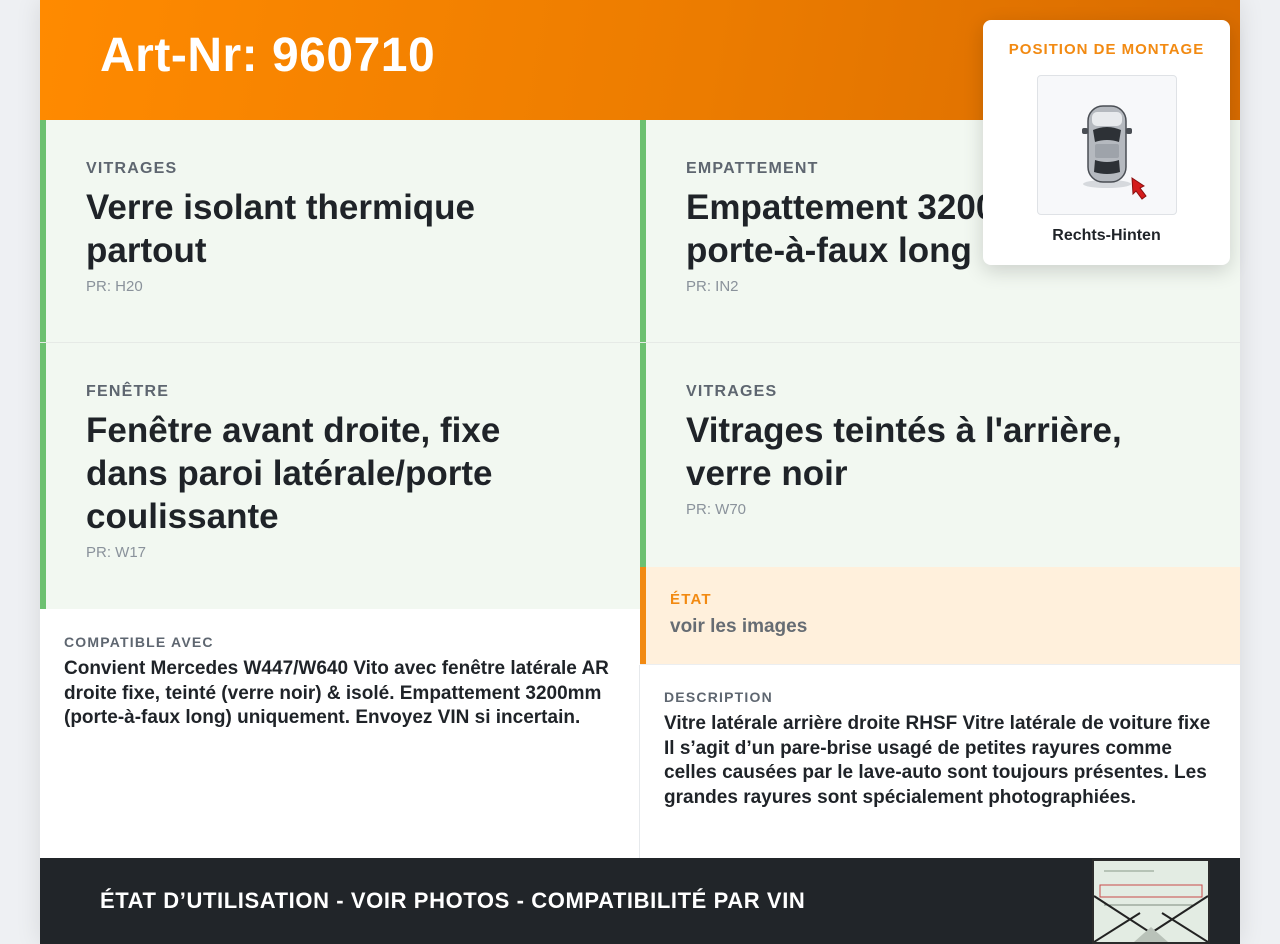 Image resolution: width=1280 pixels, height=944 pixels. What do you see at coordinates (139, 642) in the screenshot?
I see `compatible-label: COMPATIBLE AVEC` at bounding box center [139, 642].